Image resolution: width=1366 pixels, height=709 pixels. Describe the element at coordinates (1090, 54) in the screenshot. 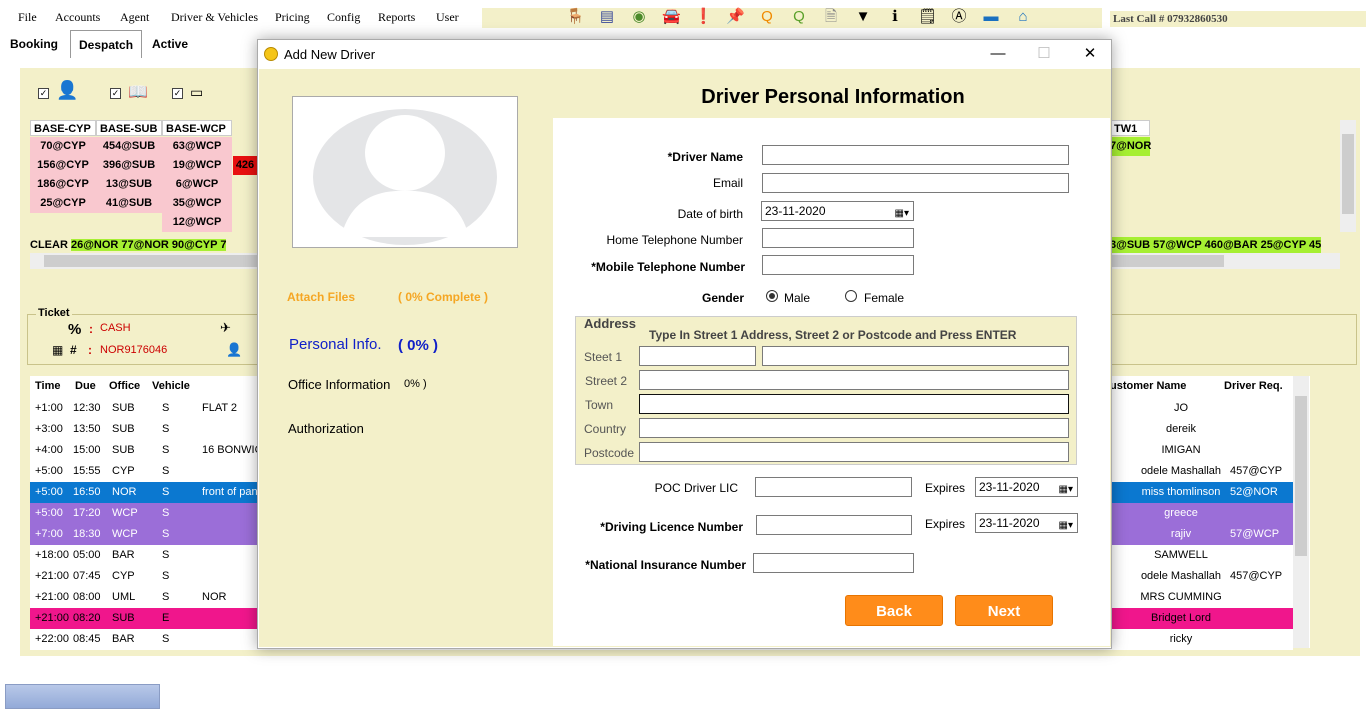

I see `close-button: ✕` at that location.